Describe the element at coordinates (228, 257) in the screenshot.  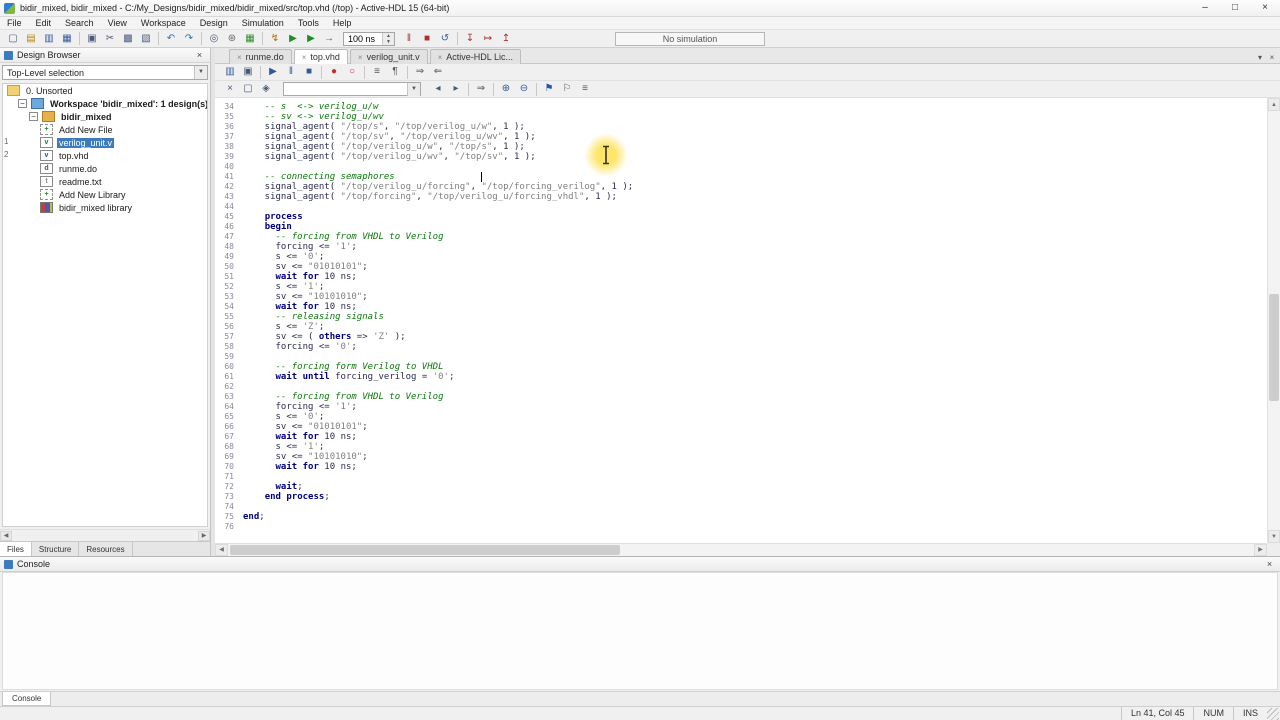
I see `line-number: 49` at that location.